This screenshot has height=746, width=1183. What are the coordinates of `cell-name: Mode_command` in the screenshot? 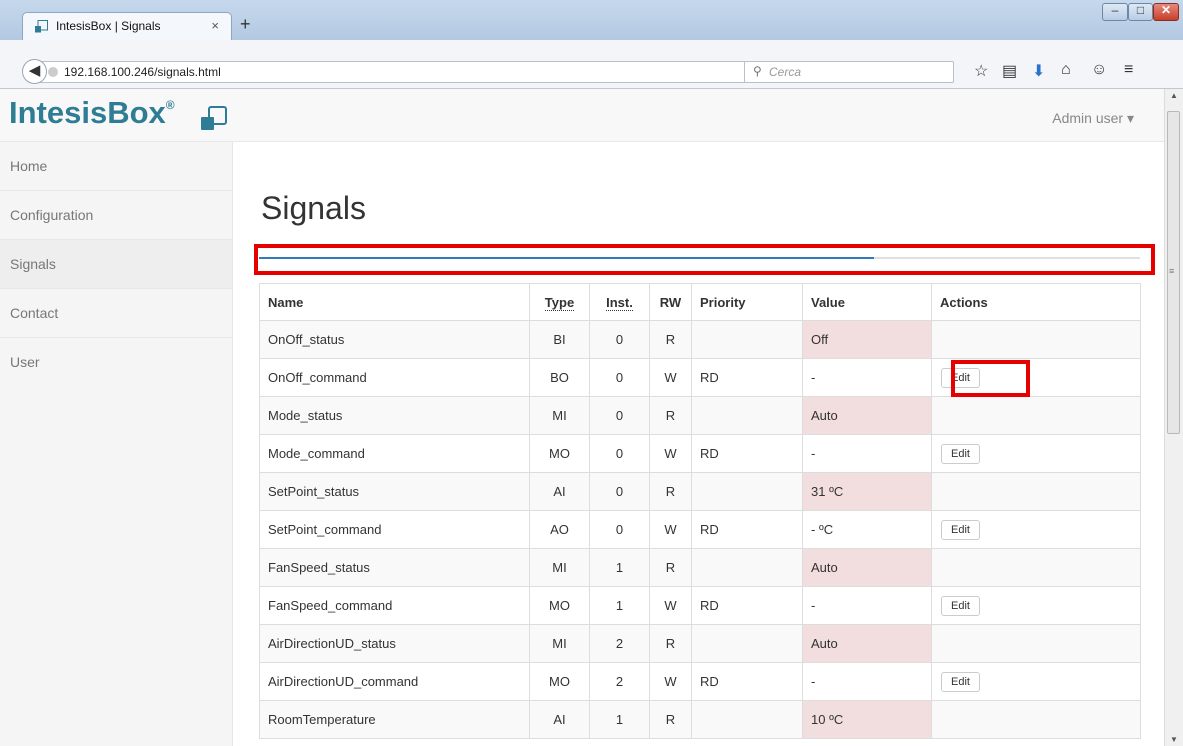 It's located at (394, 453).